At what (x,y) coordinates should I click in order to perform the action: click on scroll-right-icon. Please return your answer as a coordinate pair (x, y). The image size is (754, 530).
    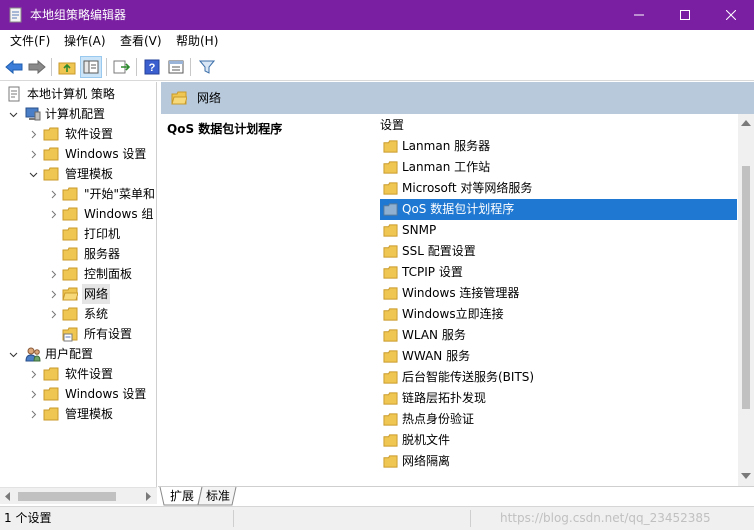
    Looking at the image, I should click on (148, 496).